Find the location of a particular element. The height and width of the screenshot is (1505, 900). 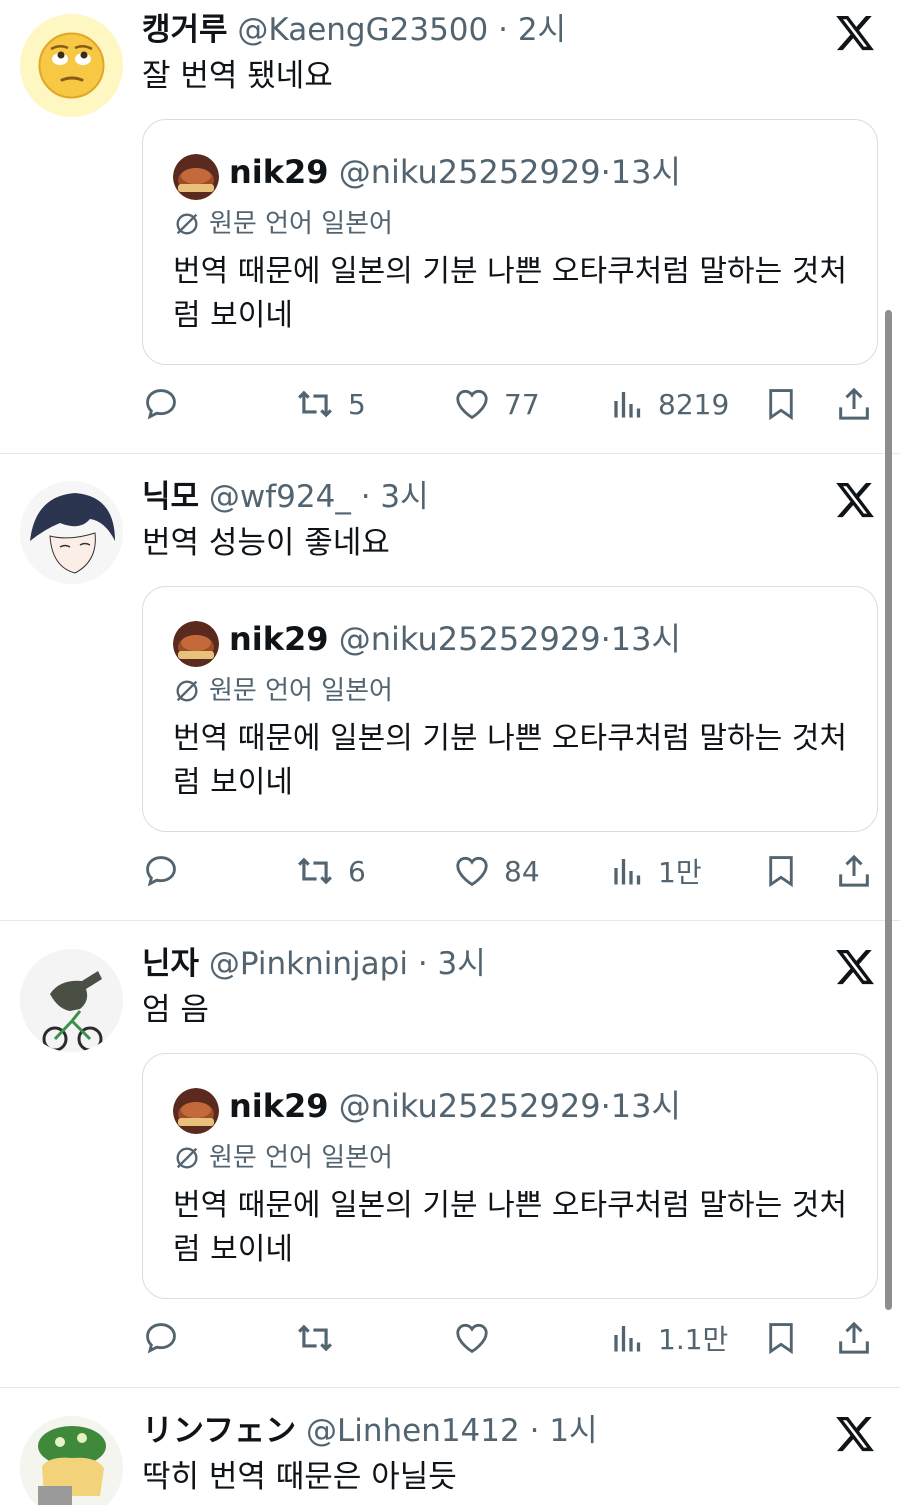

view-count: 1만 is located at coordinates (680, 872).